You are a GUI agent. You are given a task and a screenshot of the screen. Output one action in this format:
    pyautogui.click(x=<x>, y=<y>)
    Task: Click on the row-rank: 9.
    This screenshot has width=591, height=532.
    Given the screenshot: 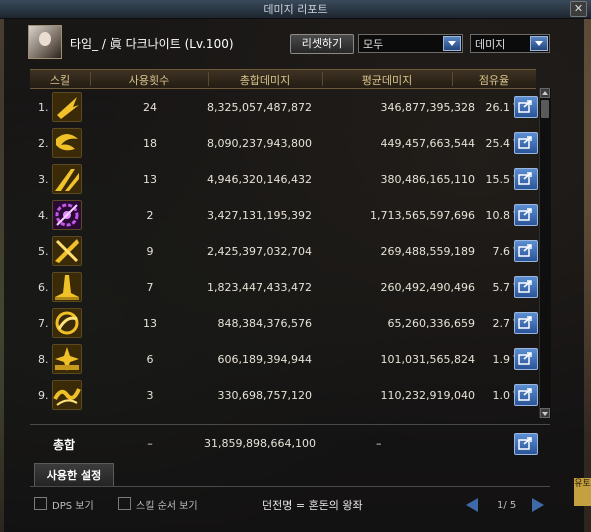 What is the action you would take?
    pyautogui.click(x=43, y=395)
    